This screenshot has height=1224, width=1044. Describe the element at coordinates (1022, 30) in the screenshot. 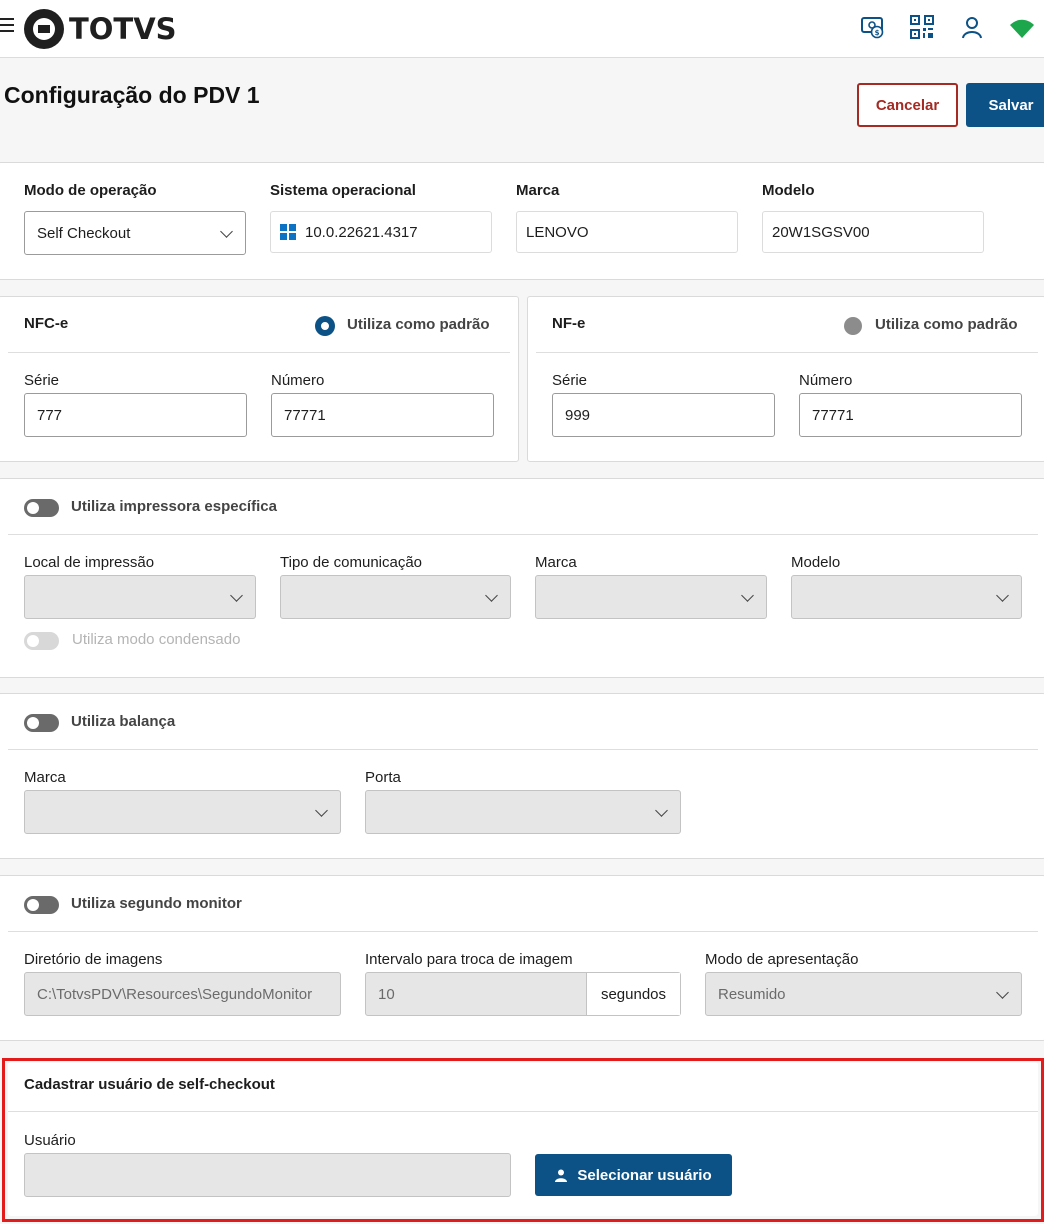

I see `wifi-icon` at that location.